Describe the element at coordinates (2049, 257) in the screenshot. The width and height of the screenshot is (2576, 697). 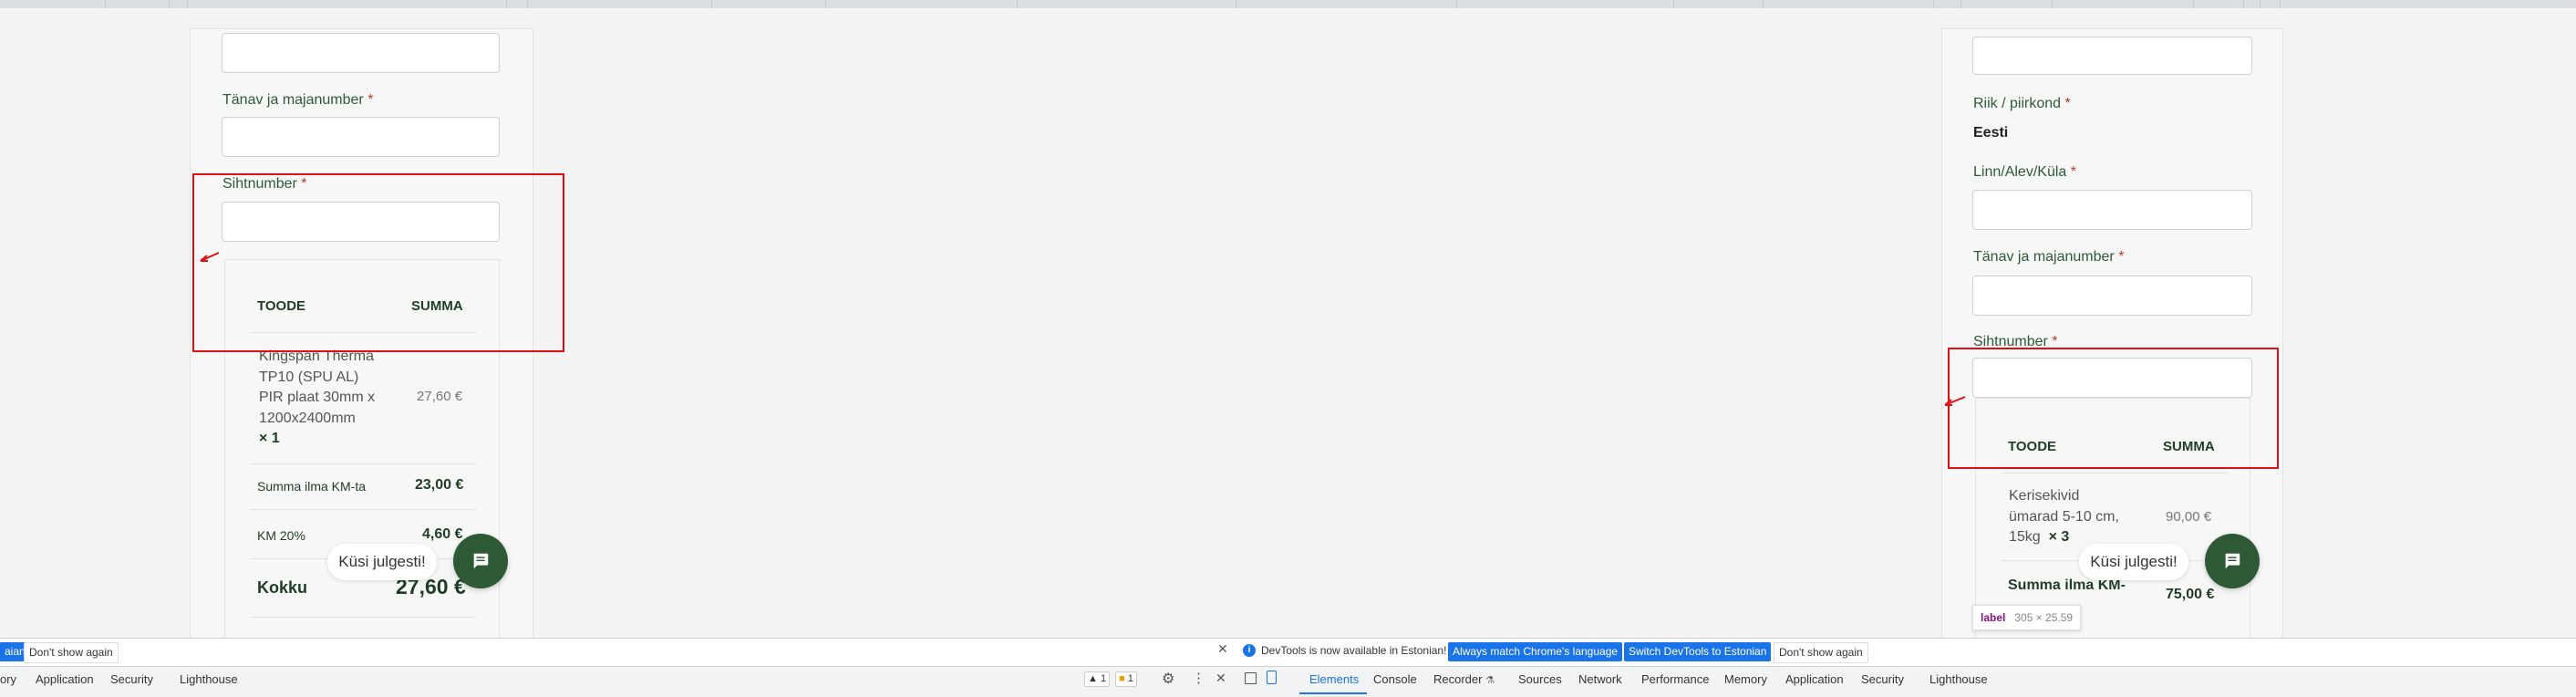
I see `right-street-label: Tänav ja majanumber *` at that location.